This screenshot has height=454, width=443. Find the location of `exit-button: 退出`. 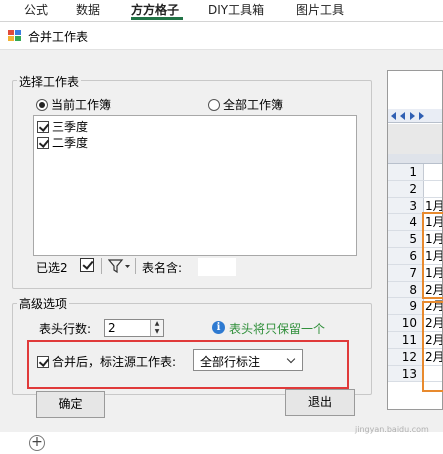

exit-button: 退出 is located at coordinates (320, 402).